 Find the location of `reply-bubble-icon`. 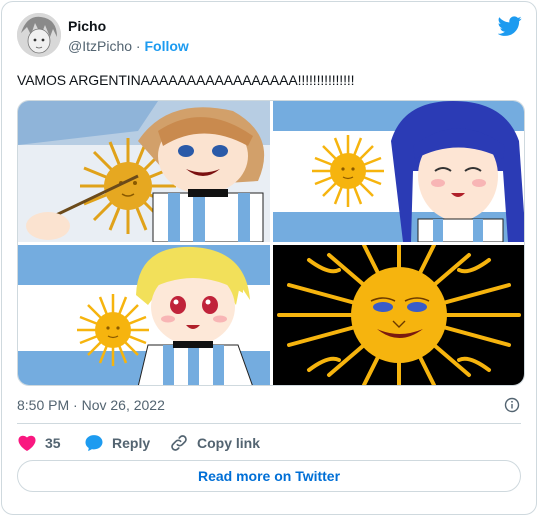

reply-bubble-icon is located at coordinates (94, 443).